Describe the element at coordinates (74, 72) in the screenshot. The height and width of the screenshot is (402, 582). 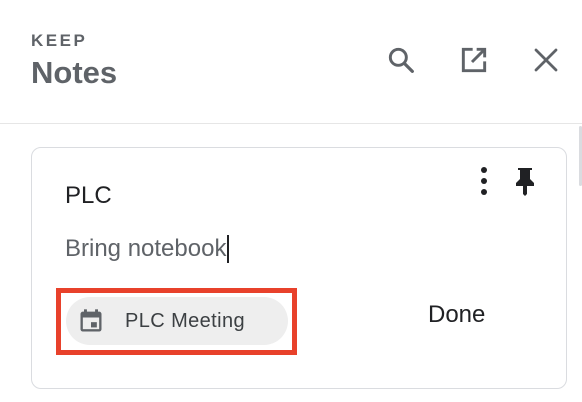
I see `page-title: Notes` at that location.